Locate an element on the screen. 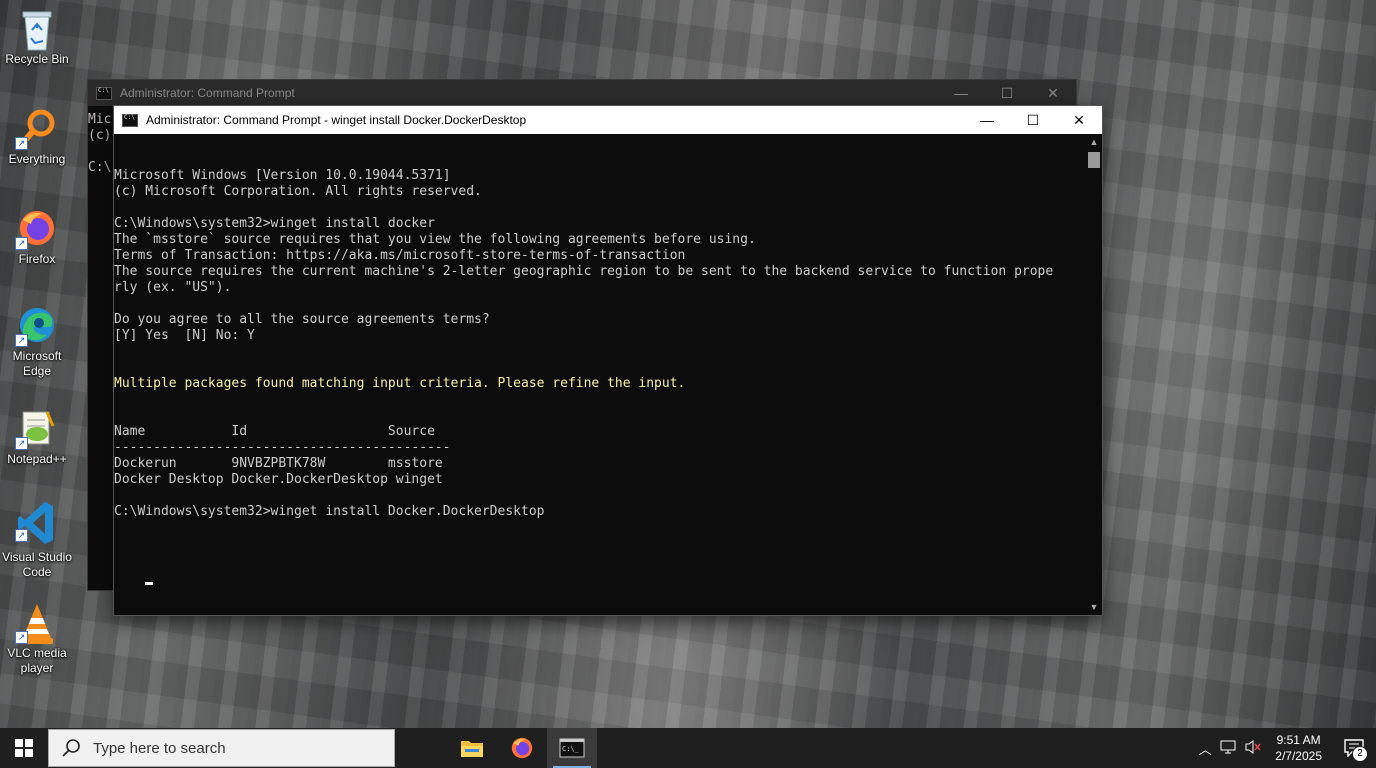 The width and height of the screenshot is (1376, 768). console-cursor is located at coordinates (149, 583).